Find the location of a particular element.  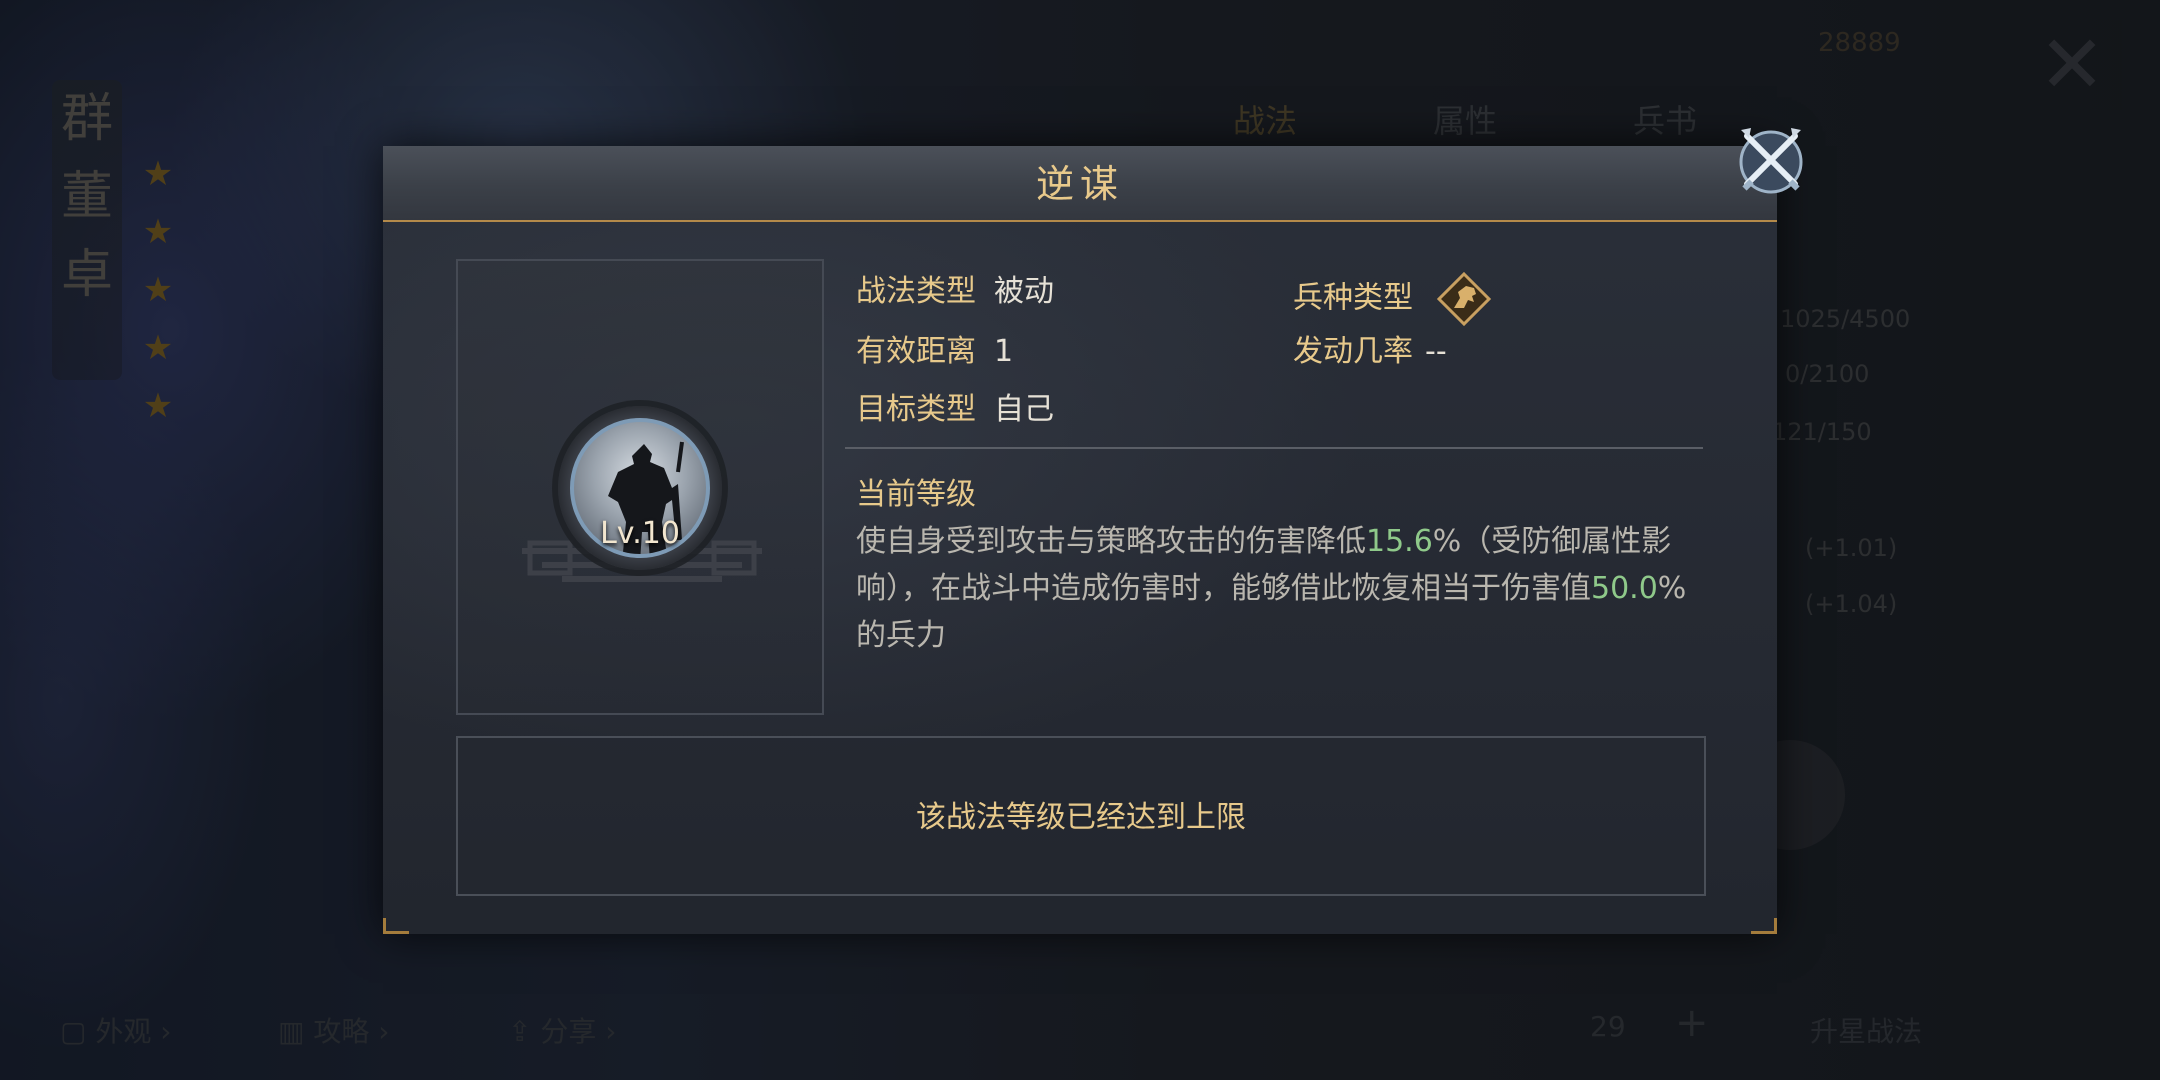

dialog-title: 逆谋 is located at coordinates (1079, 184).